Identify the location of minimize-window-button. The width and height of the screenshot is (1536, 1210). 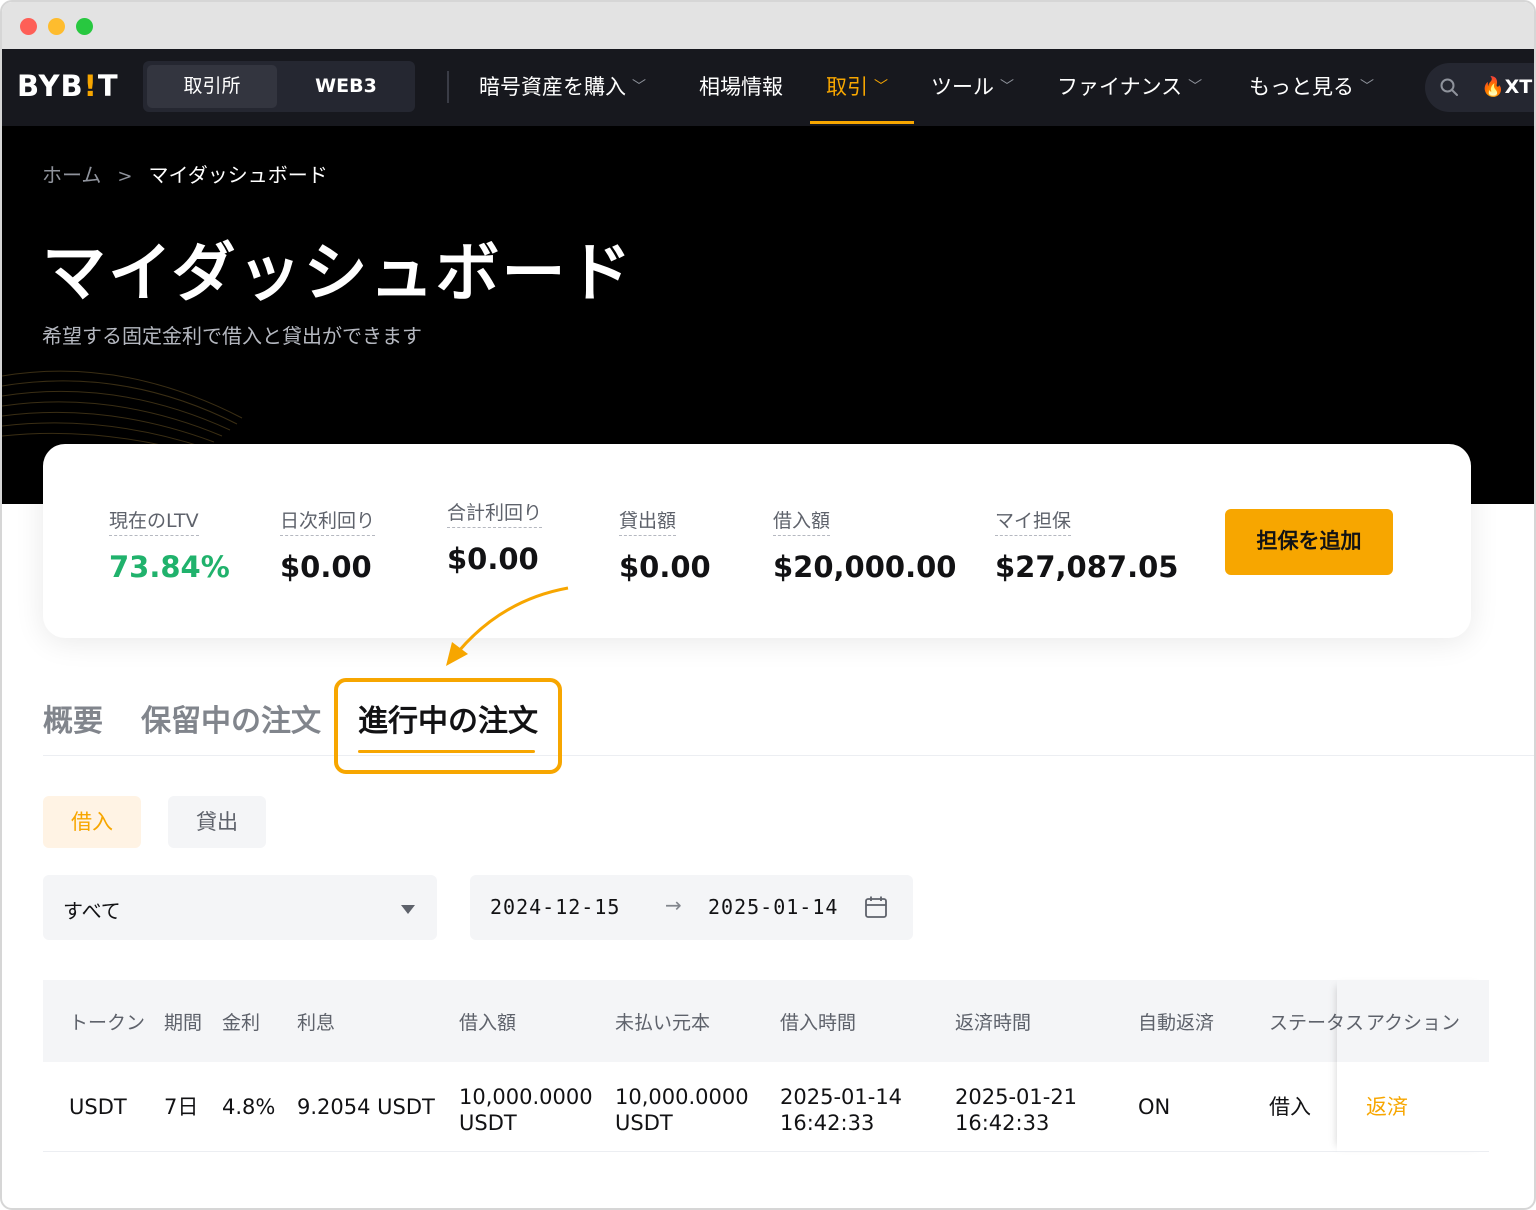
(56, 26).